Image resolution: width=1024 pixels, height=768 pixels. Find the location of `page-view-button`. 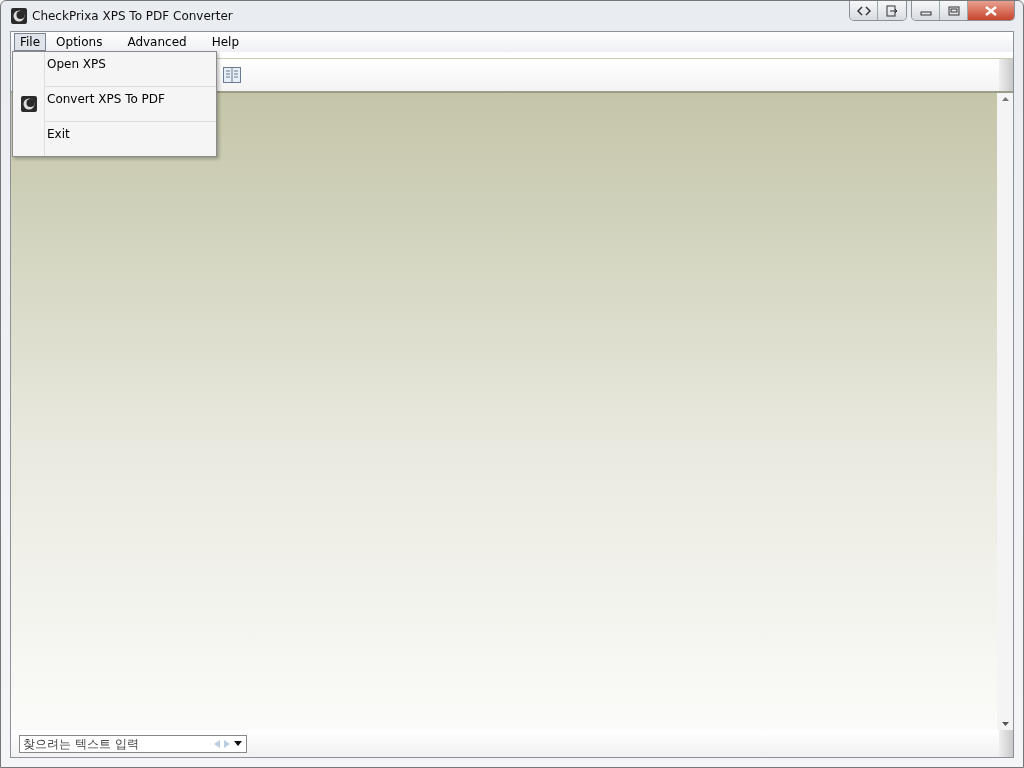

page-view-button is located at coordinates (232, 75).